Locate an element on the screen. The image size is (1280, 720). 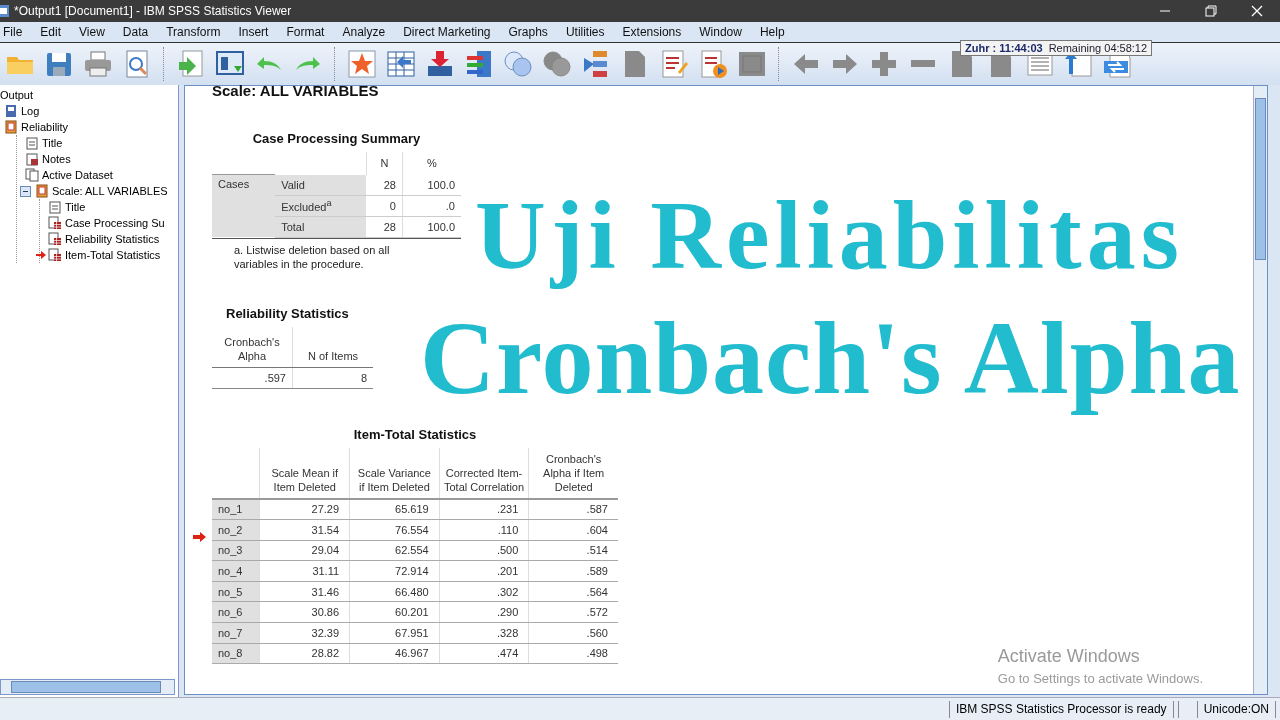
overlay-title: Cronbach's Alpha is located at coordinates (830, 358).